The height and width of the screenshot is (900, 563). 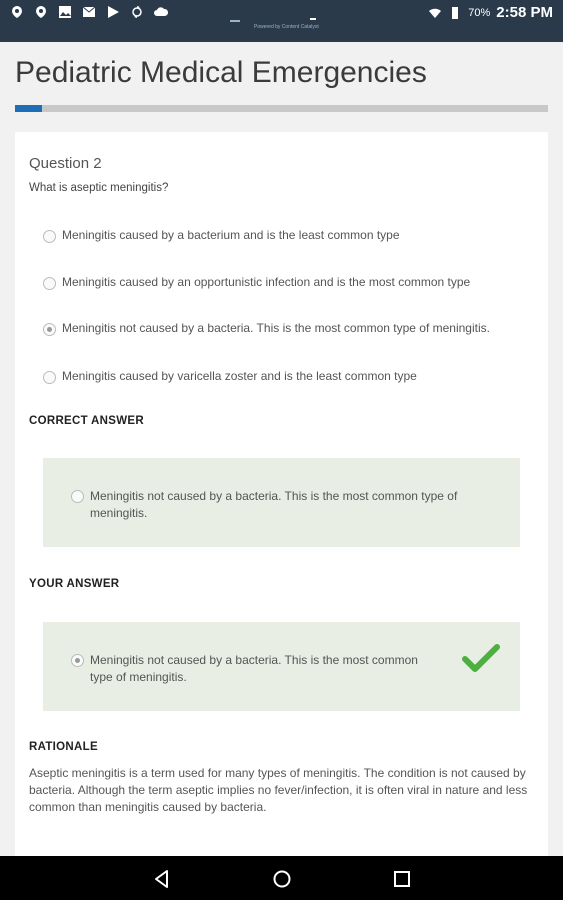 What do you see at coordinates (137, 12) in the screenshot?
I see `sync-icon` at bounding box center [137, 12].